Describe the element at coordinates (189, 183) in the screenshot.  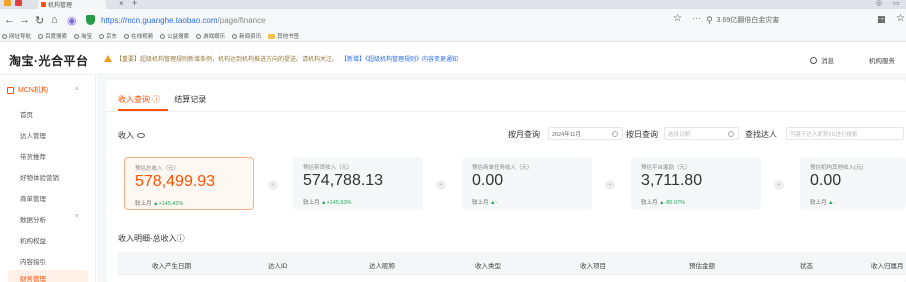
I see `metric-total-income: 预估总收入（元） 578,499.93 较上月 ▲+145.42%` at that location.